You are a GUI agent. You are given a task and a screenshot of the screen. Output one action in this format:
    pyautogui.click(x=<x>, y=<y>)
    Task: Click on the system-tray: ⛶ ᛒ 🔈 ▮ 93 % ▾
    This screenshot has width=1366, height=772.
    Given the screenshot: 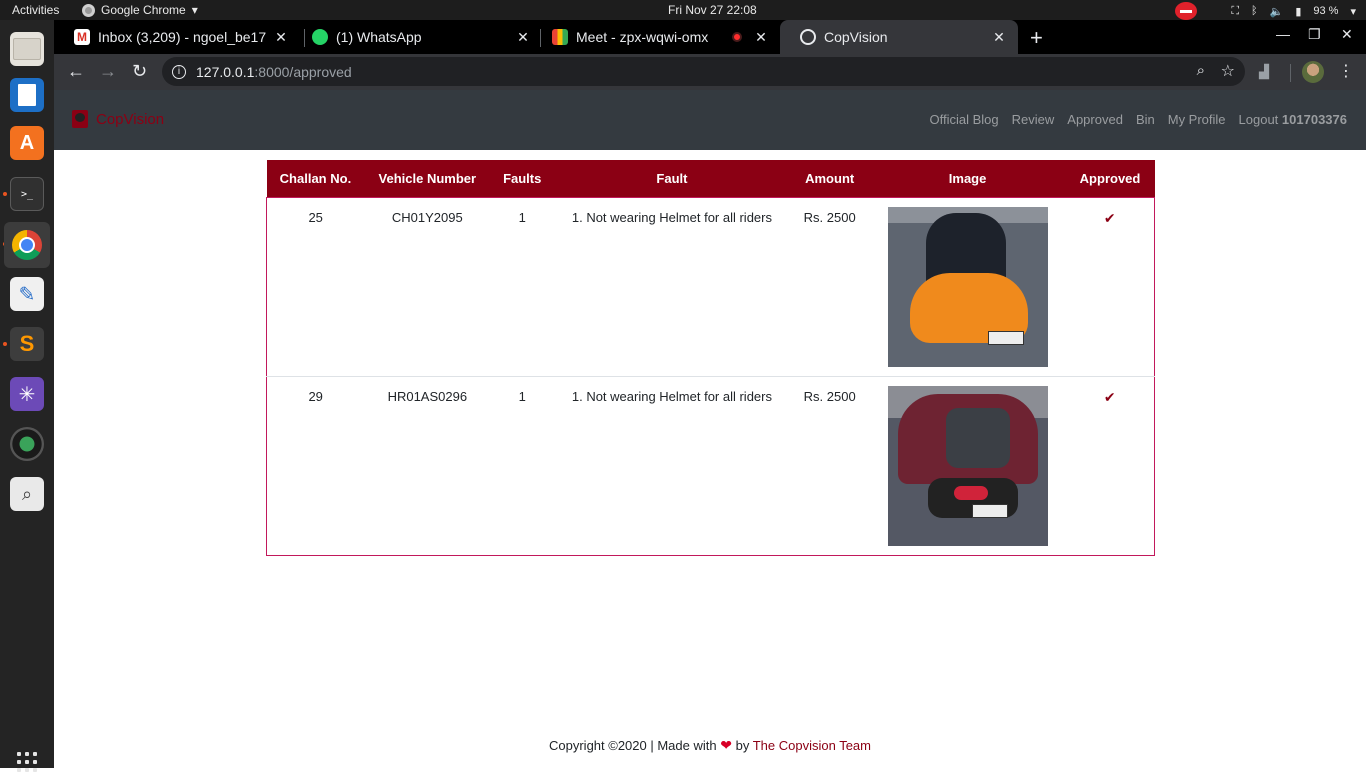 What is the action you would take?
    pyautogui.click(x=1265, y=11)
    